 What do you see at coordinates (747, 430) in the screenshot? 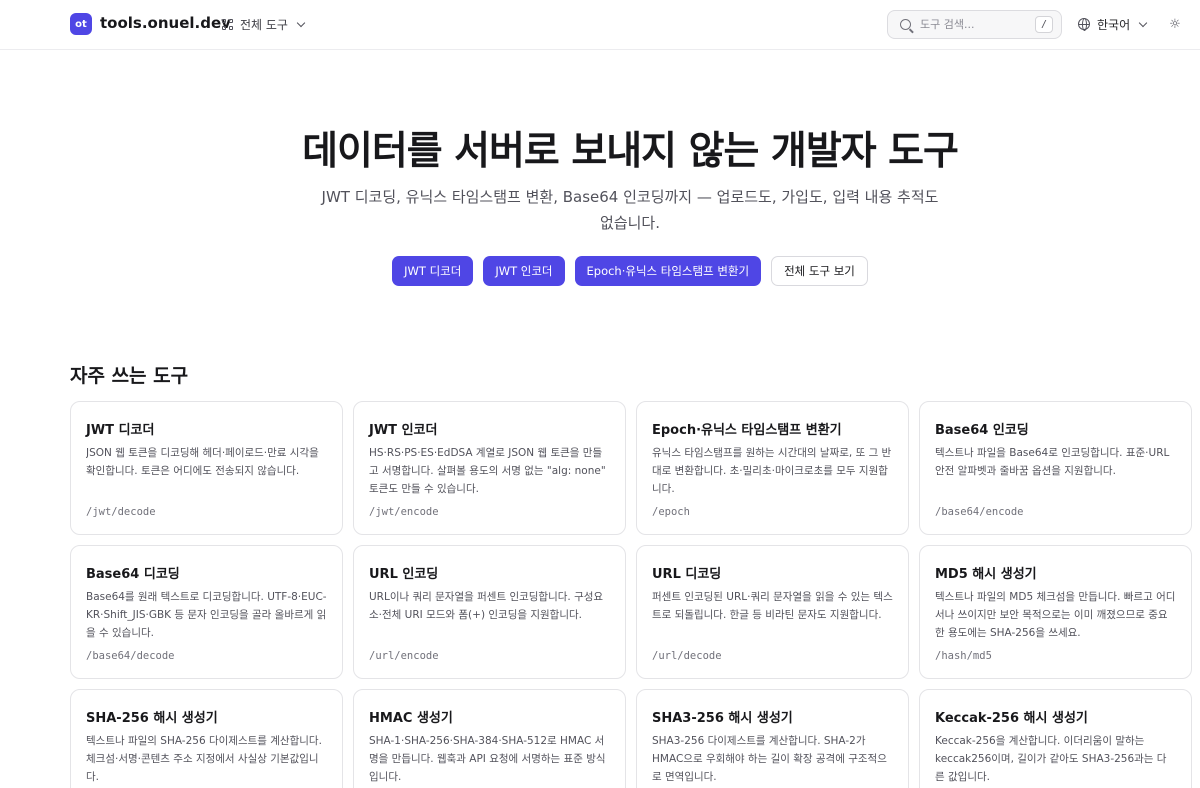
I see `tool-card-title: Epoch·유닉스 타임스탬프 변환기` at bounding box center [747, 430].